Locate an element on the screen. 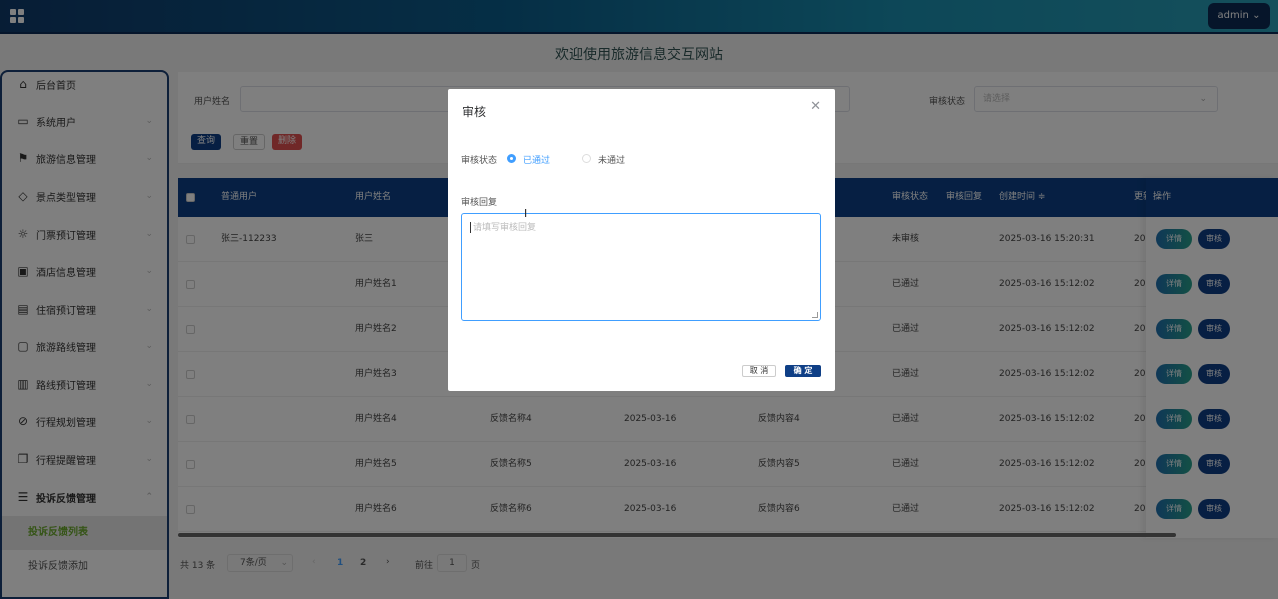 The height and width of the screenshot is (599, 1278). text-caret is located at coordinates (470, 227).